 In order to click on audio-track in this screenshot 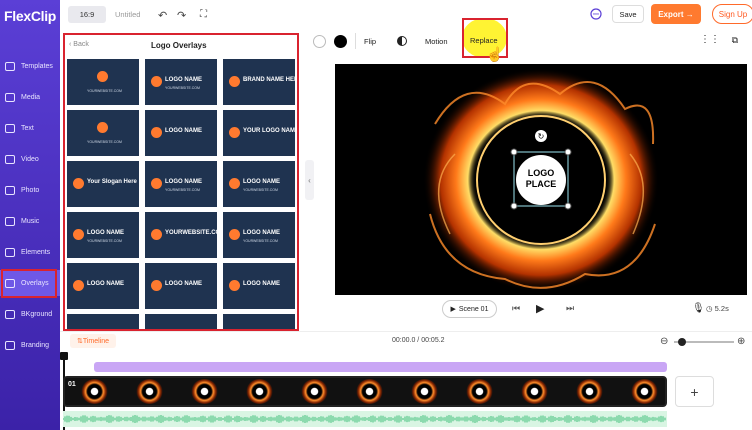, I will do `click(365, 419)`.